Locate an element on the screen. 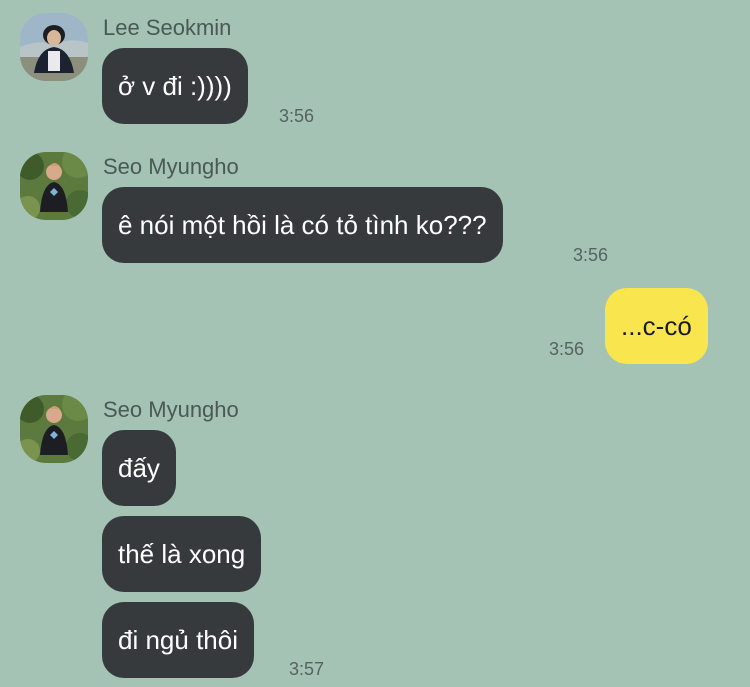  avatar-lee-seokmin is located at coordinates (54, 47).